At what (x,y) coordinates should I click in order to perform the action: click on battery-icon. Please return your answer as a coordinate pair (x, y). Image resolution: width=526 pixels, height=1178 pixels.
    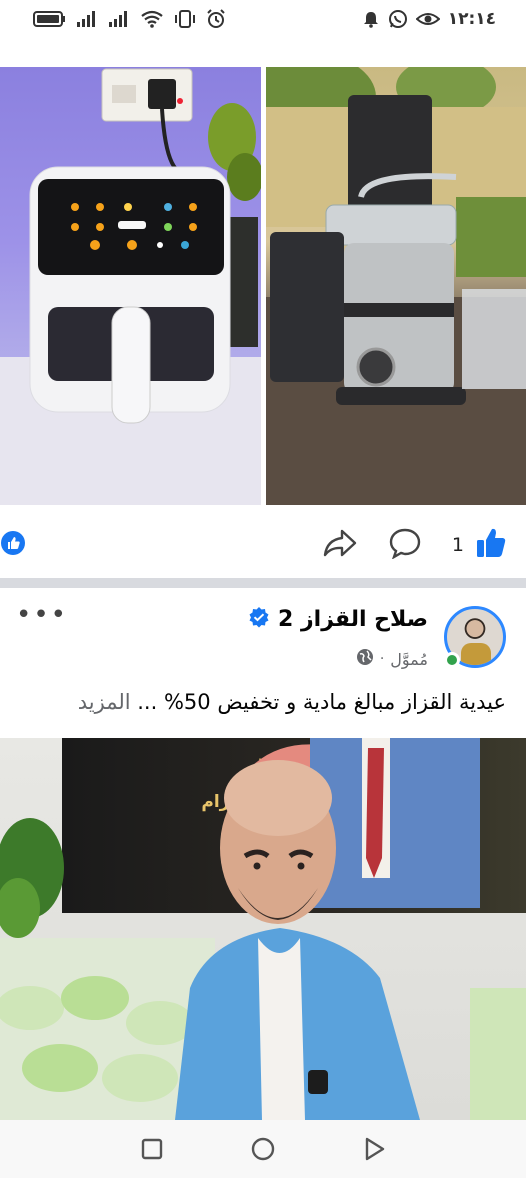
    Looking at the image, I should click on (49, 19).